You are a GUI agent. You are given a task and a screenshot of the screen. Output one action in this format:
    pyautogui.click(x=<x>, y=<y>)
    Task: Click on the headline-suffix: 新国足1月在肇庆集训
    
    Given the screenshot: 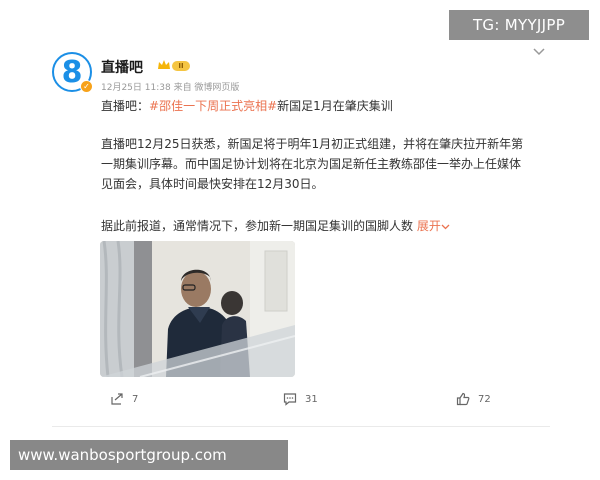 What is the action you would take?
    pyautogui.click(x=335, y=106)
    